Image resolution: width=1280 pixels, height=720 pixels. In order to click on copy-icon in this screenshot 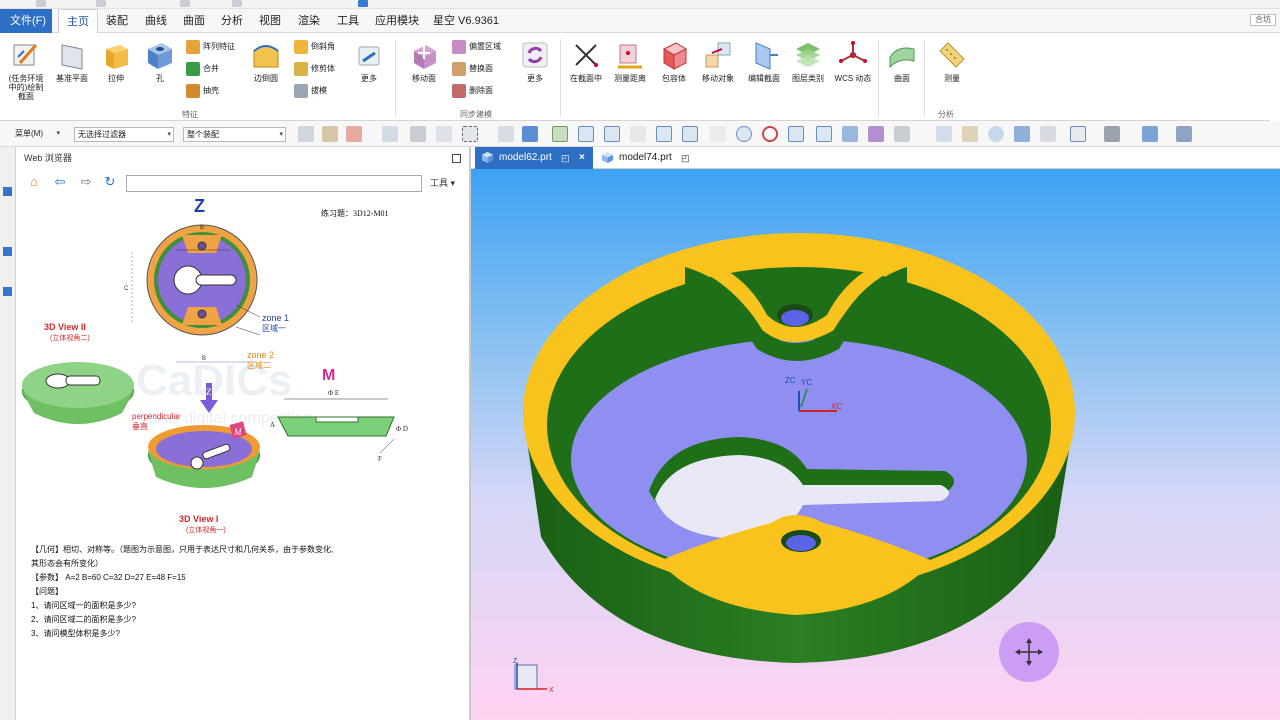, I will do `click(185, 3)`.